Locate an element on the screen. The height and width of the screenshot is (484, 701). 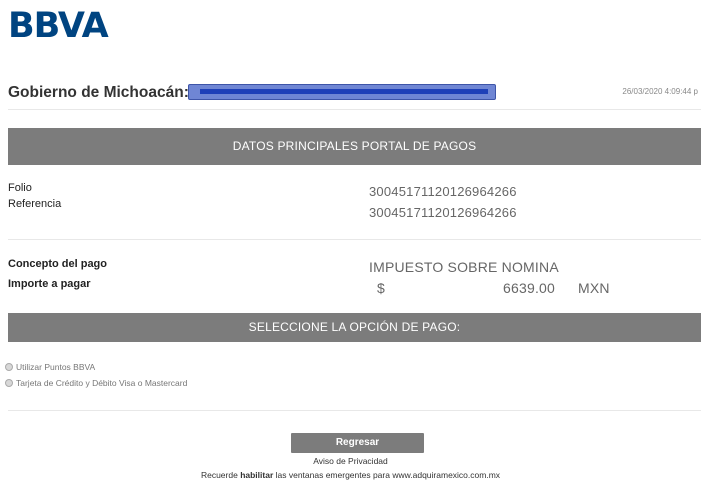
back-button: Regresar is located at coordinates (357, 443).